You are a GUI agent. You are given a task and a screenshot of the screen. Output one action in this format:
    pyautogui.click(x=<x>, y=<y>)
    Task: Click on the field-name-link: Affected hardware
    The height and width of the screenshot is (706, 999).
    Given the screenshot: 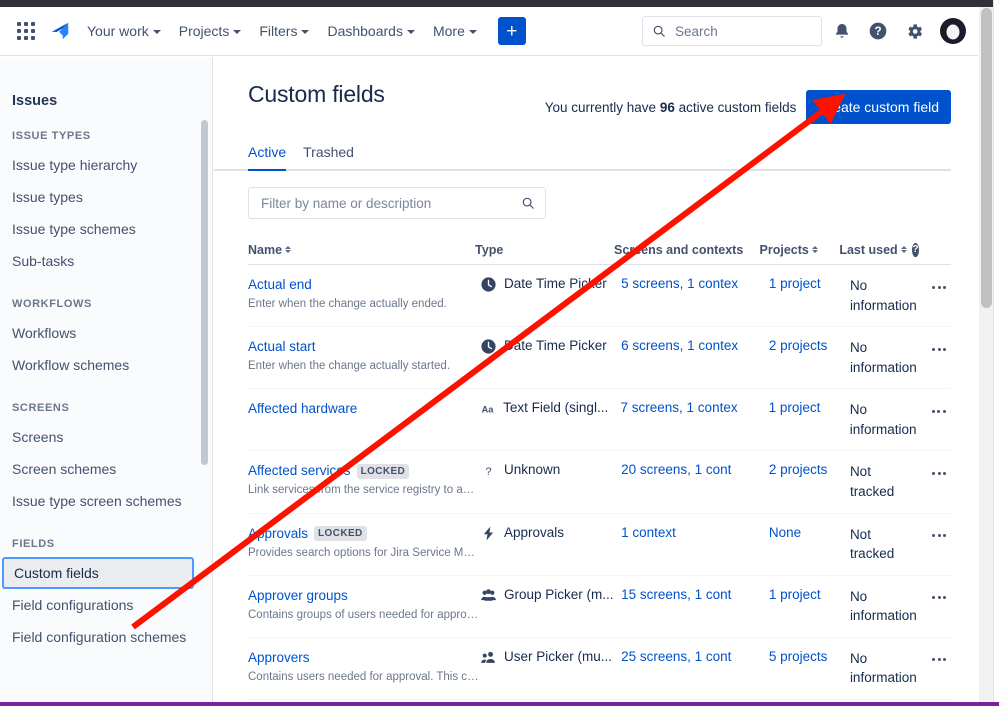 What is the action you would take?
    pyautogui.click(x=302, y=408)
    